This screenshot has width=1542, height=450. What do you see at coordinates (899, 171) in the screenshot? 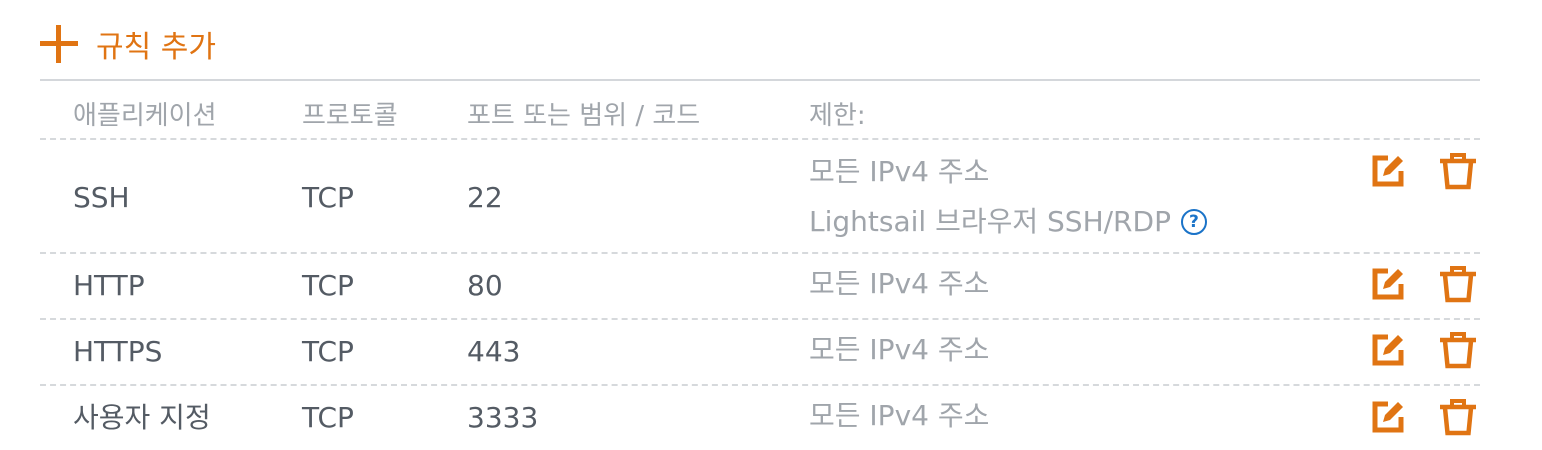
I see `restriction-text: 모든 IPv4 주소` at bounding box center [899, 171].